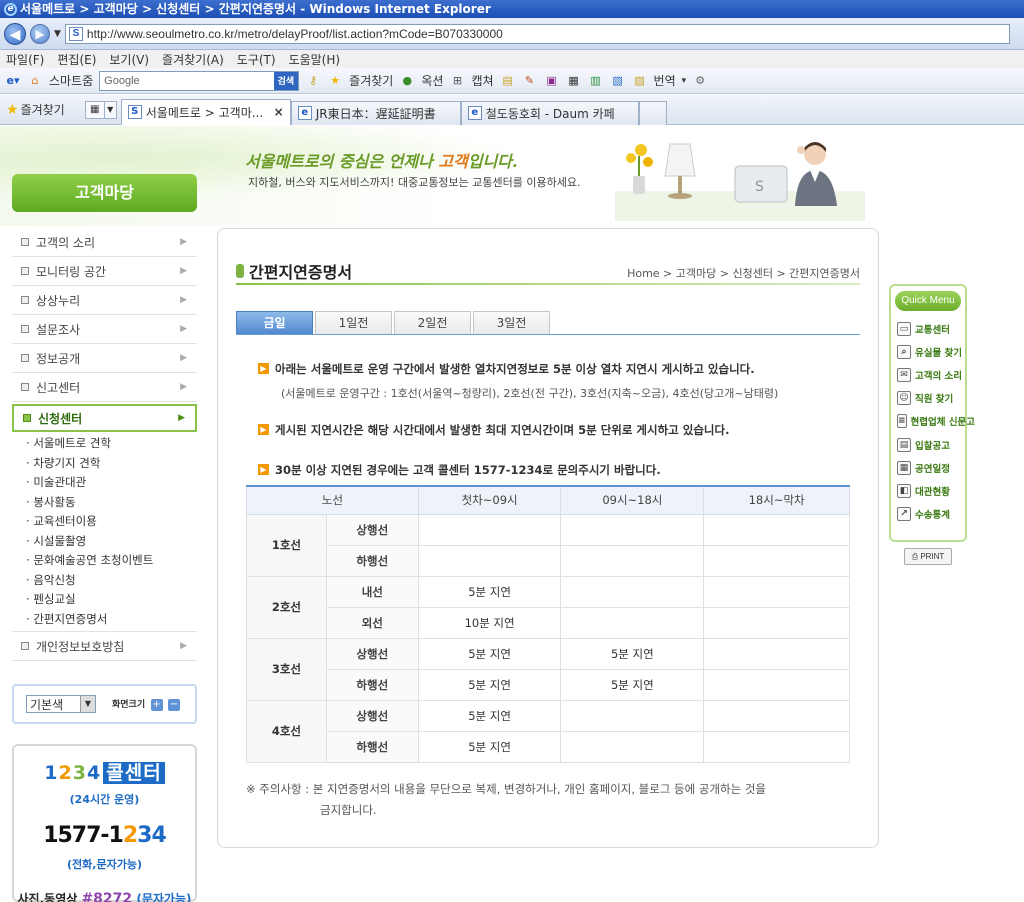 The image size is (1024, 902). What do you see at coordinates (680, 171) in the screenshot?
I see `lamp-icon` at bounding box center [680, 171].